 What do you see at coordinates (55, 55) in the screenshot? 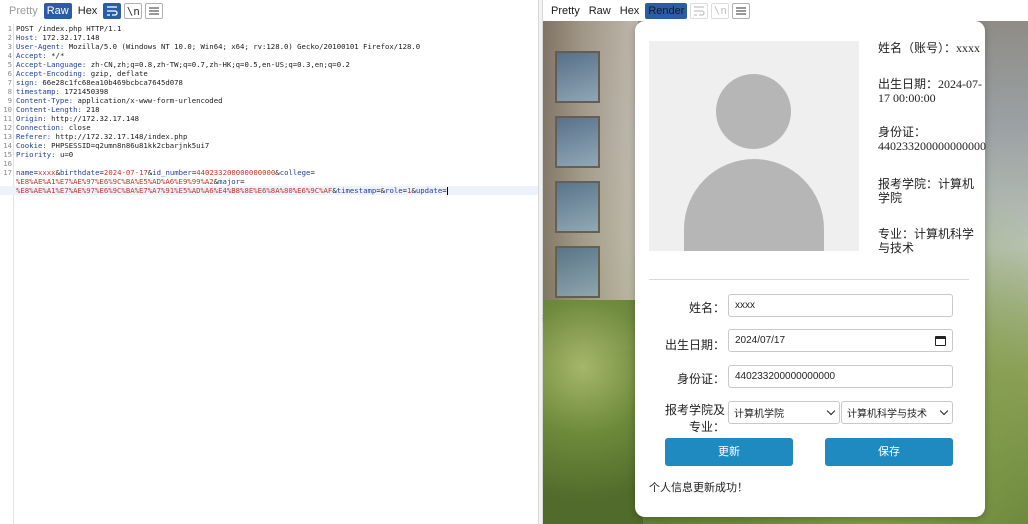
I see `header-value: */*` at bounding box center [55, 55].